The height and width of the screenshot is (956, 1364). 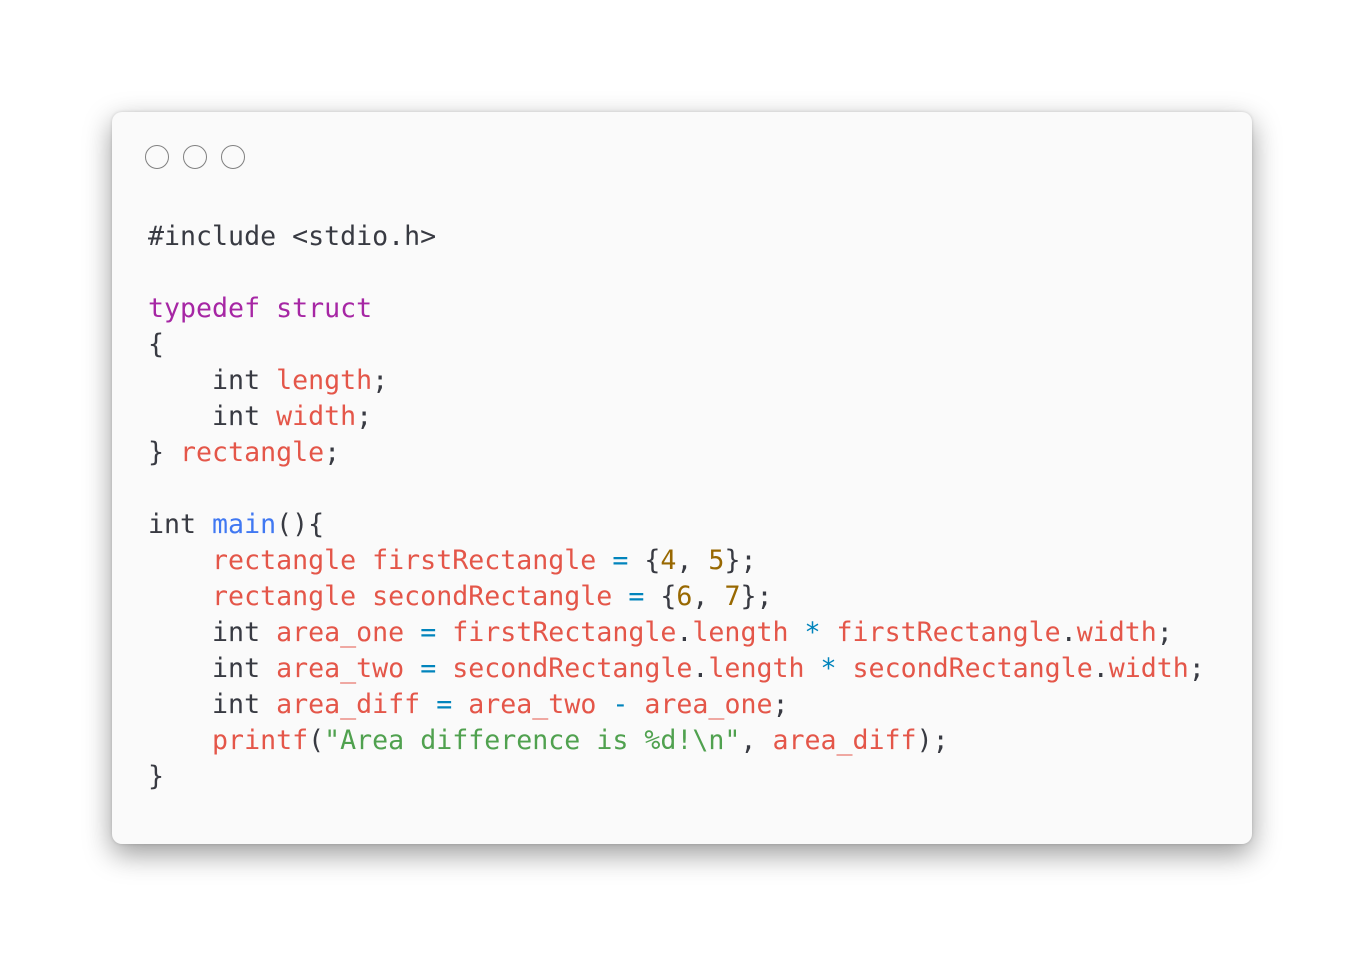 What do you see at coordinates (404, 560) in the screenshot?
I see `code-token: rectangle firstRectangle` at bounding box center [404, 560].